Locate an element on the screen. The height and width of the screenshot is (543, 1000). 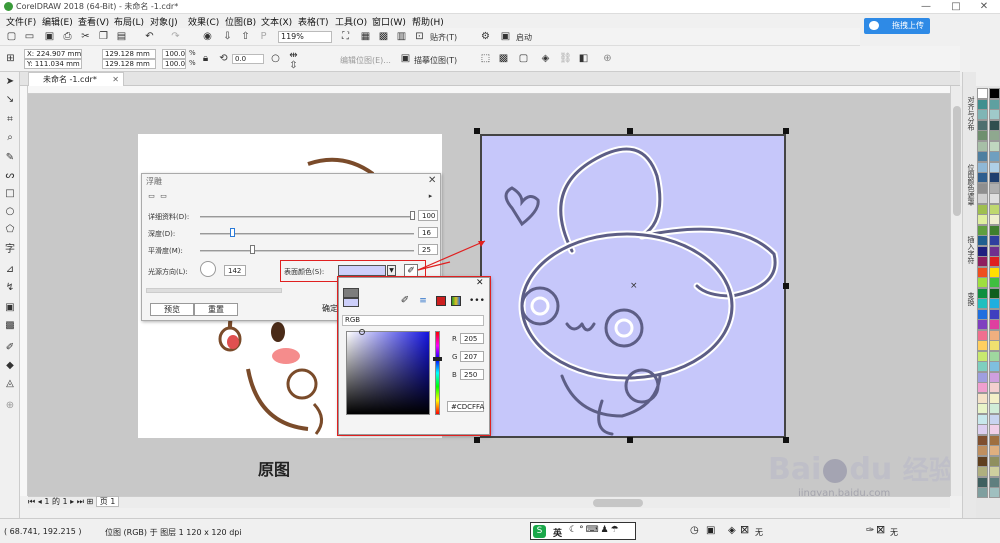
last-page-icon: ⏭︎ is located at coordinates (80, 501).